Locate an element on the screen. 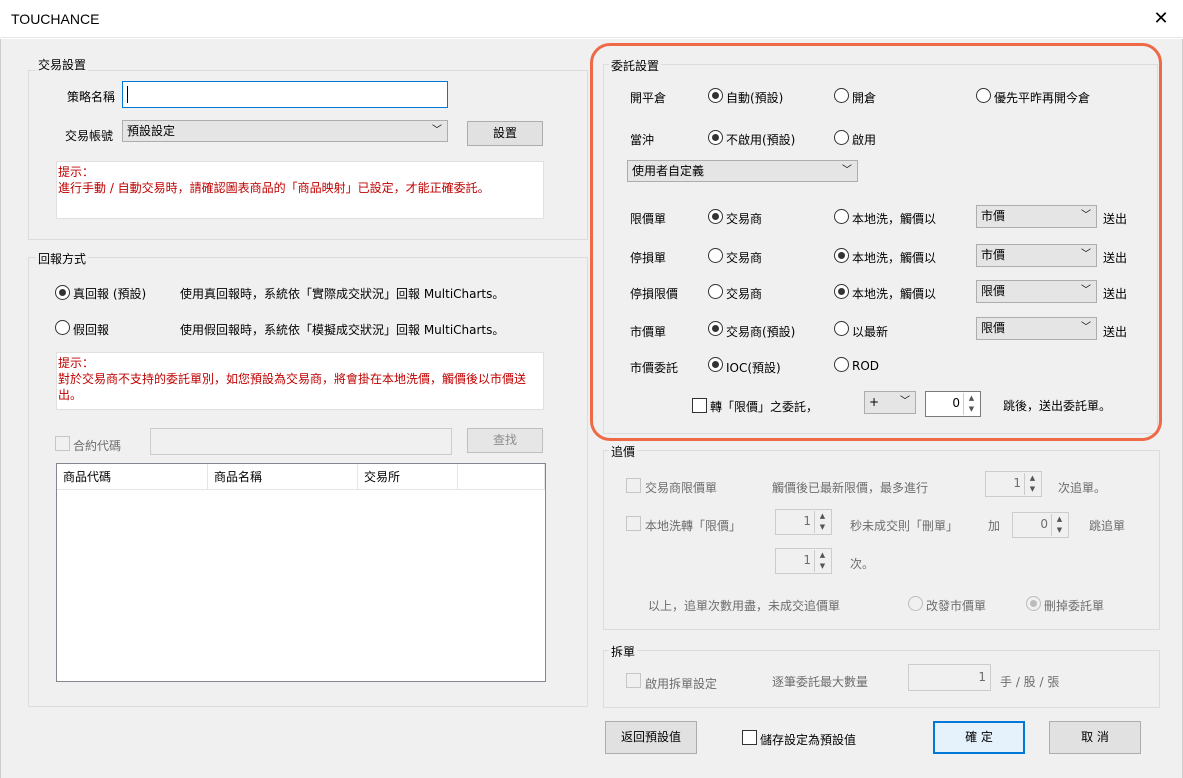 Image resolution: width=1183 pixels, height=778 pixels. convert-ticks-spinner: 0 ▲ ▼ is located at coordinates (953, 404).